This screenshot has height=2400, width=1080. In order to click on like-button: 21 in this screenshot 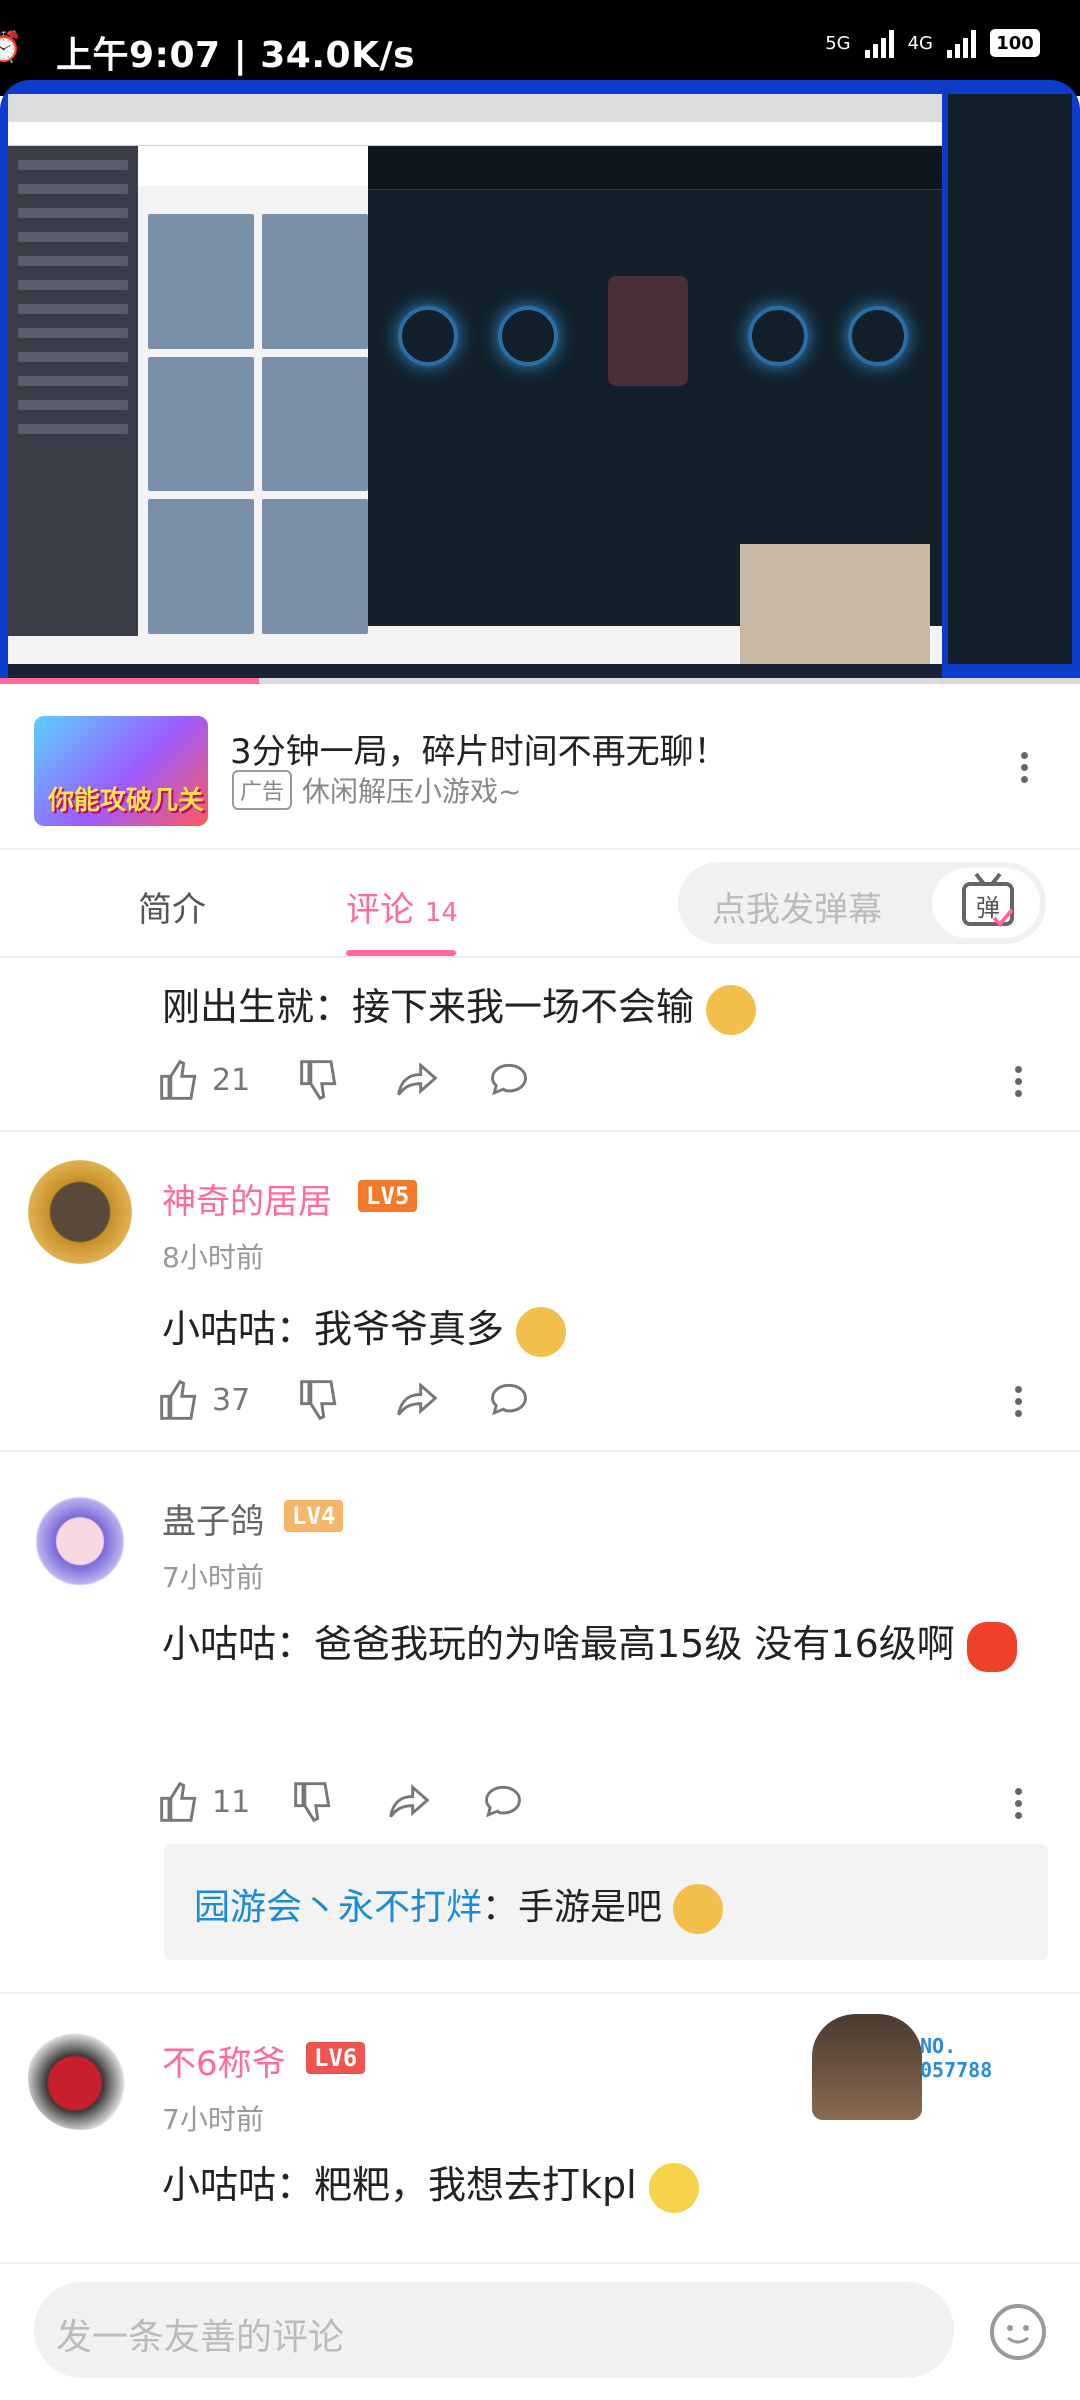, I will do `click(204, 1080)`.